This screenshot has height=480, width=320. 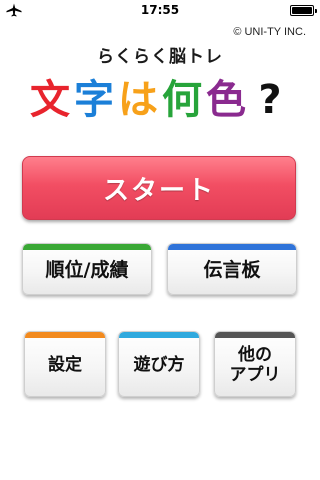 I want to click on title-char: 何, so click(x=182, y=100).